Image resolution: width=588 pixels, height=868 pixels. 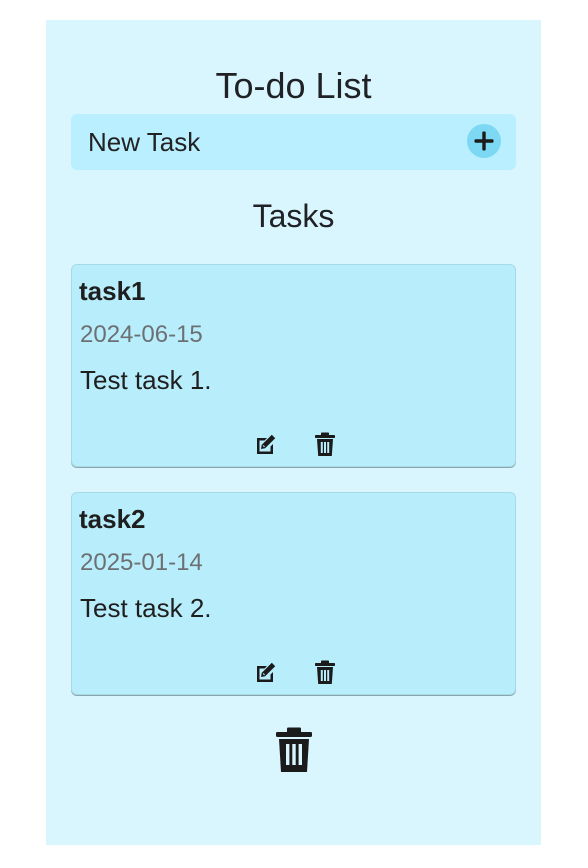 What do you see at coordinates (293, 216) in the screenshot?
I see `tasks-heading: Tasks` at bounding box center [293, 216].